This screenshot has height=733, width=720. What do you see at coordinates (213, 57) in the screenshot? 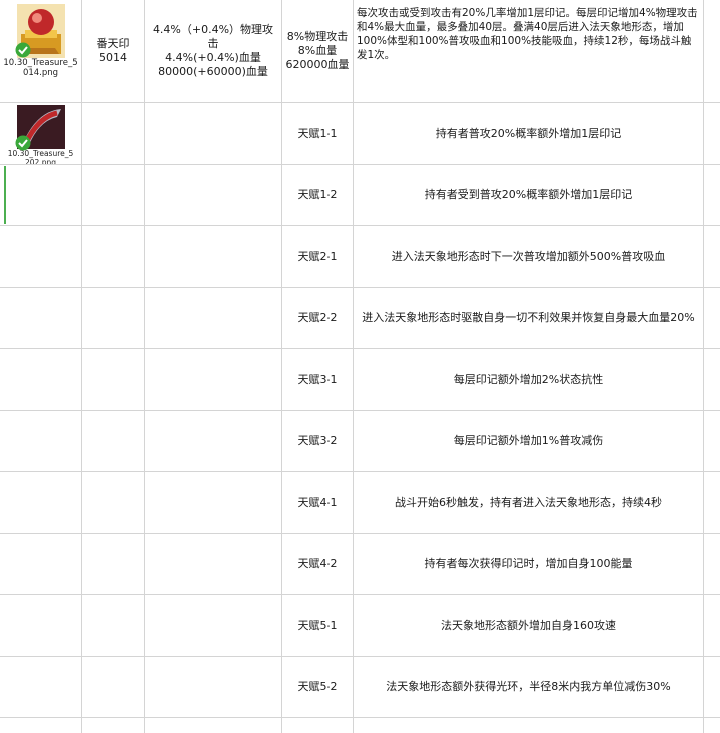
I see `attribute-line: 4.4%(+0.4%)血量` at bounding box center [213, 57].